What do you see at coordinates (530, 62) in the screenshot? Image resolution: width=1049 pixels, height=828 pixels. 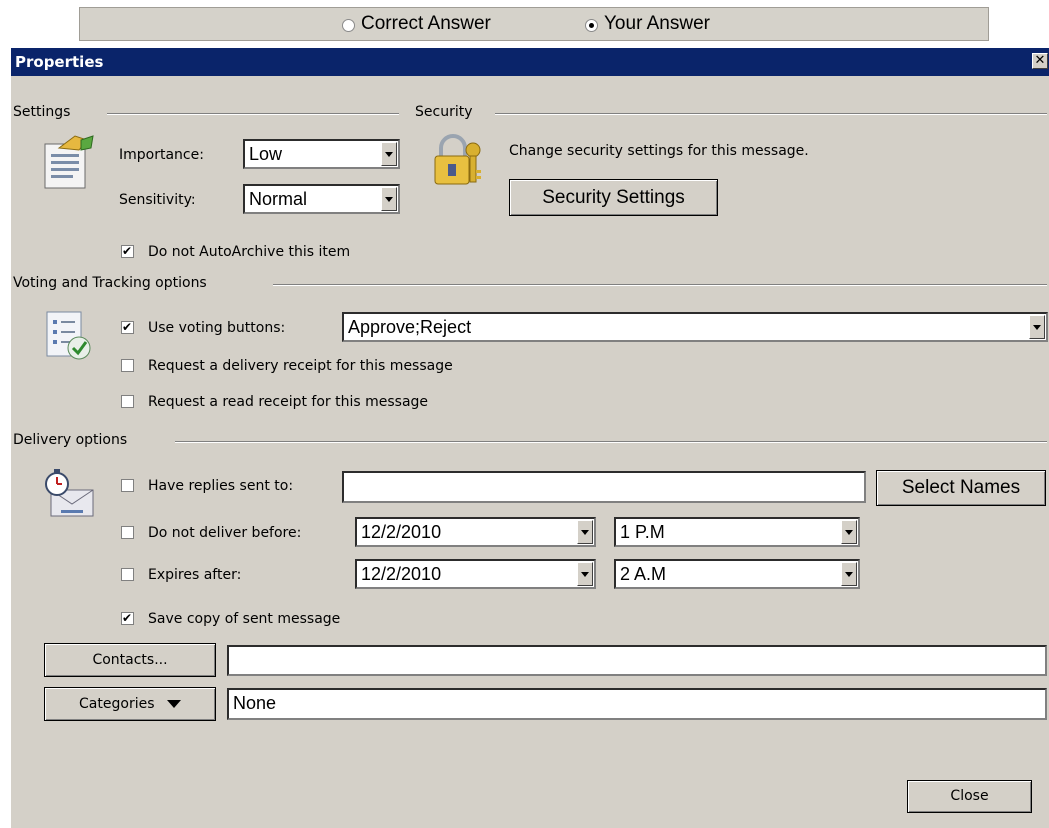 I see `title-bar: Properties ✕` at bounding box center [530, 62].